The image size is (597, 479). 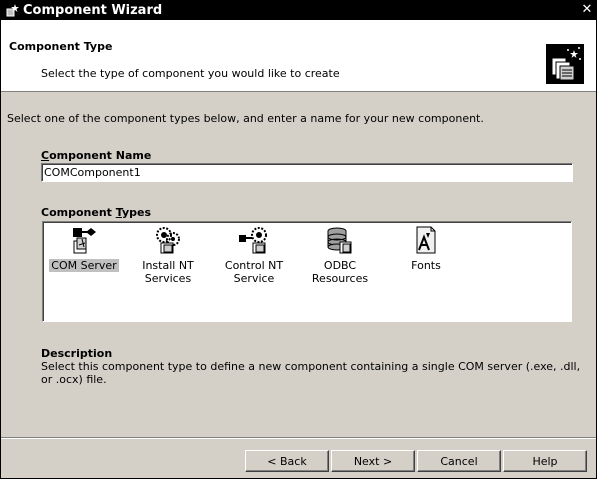 I want to click on type-install-nt-services: Install NT Services, so click(x=168, y=255).